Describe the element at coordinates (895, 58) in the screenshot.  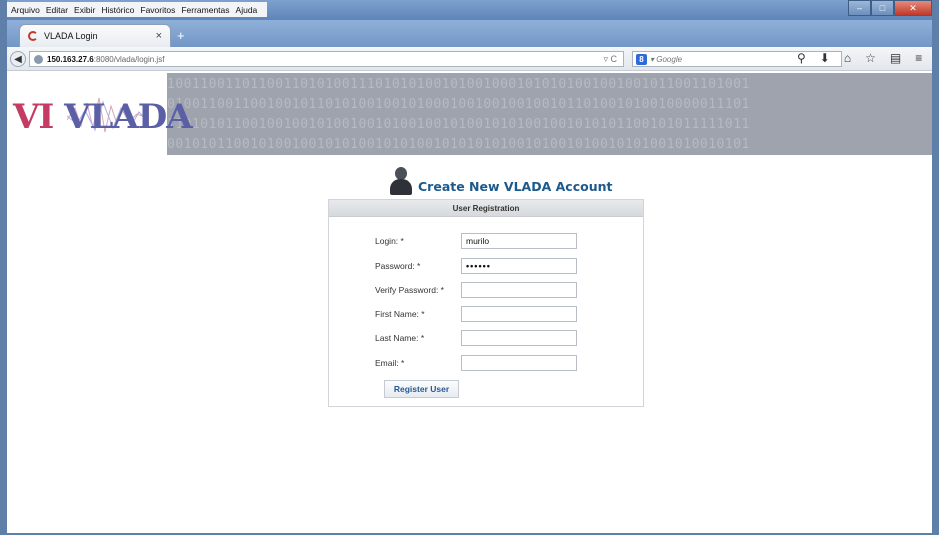
I see `bookmarks-icon: ▤` at that location.